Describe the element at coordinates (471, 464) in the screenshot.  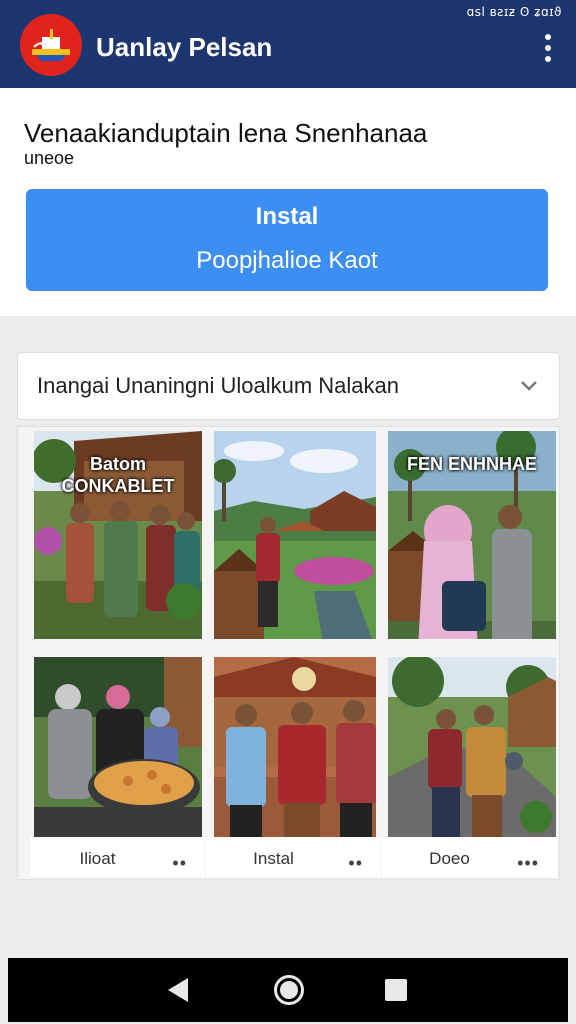
I see `photo-overlay-text: FEN ENHNHAE` at that location.